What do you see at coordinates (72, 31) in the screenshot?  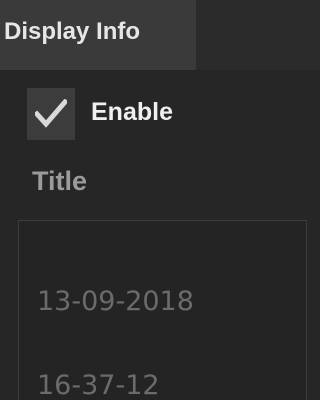 I see `tab-label: Display Info` at bounding box center [72, 31].